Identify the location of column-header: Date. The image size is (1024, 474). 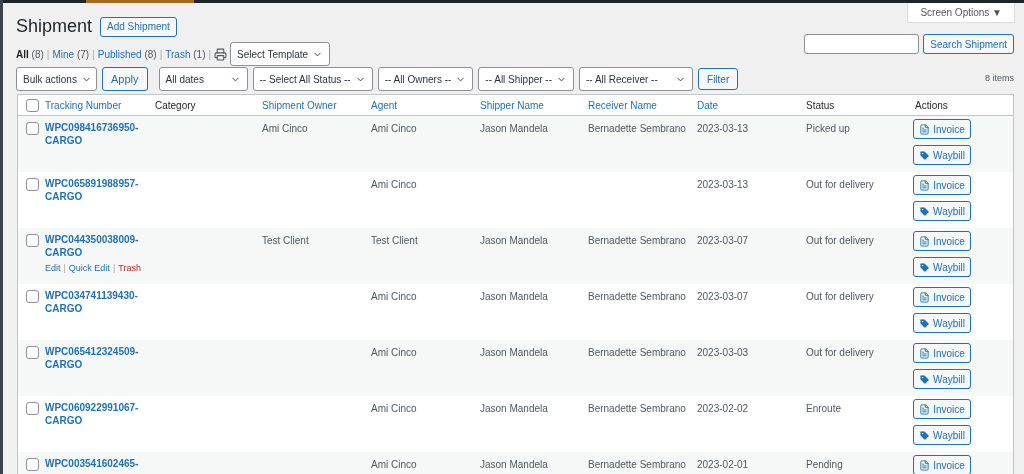
(749, 105).